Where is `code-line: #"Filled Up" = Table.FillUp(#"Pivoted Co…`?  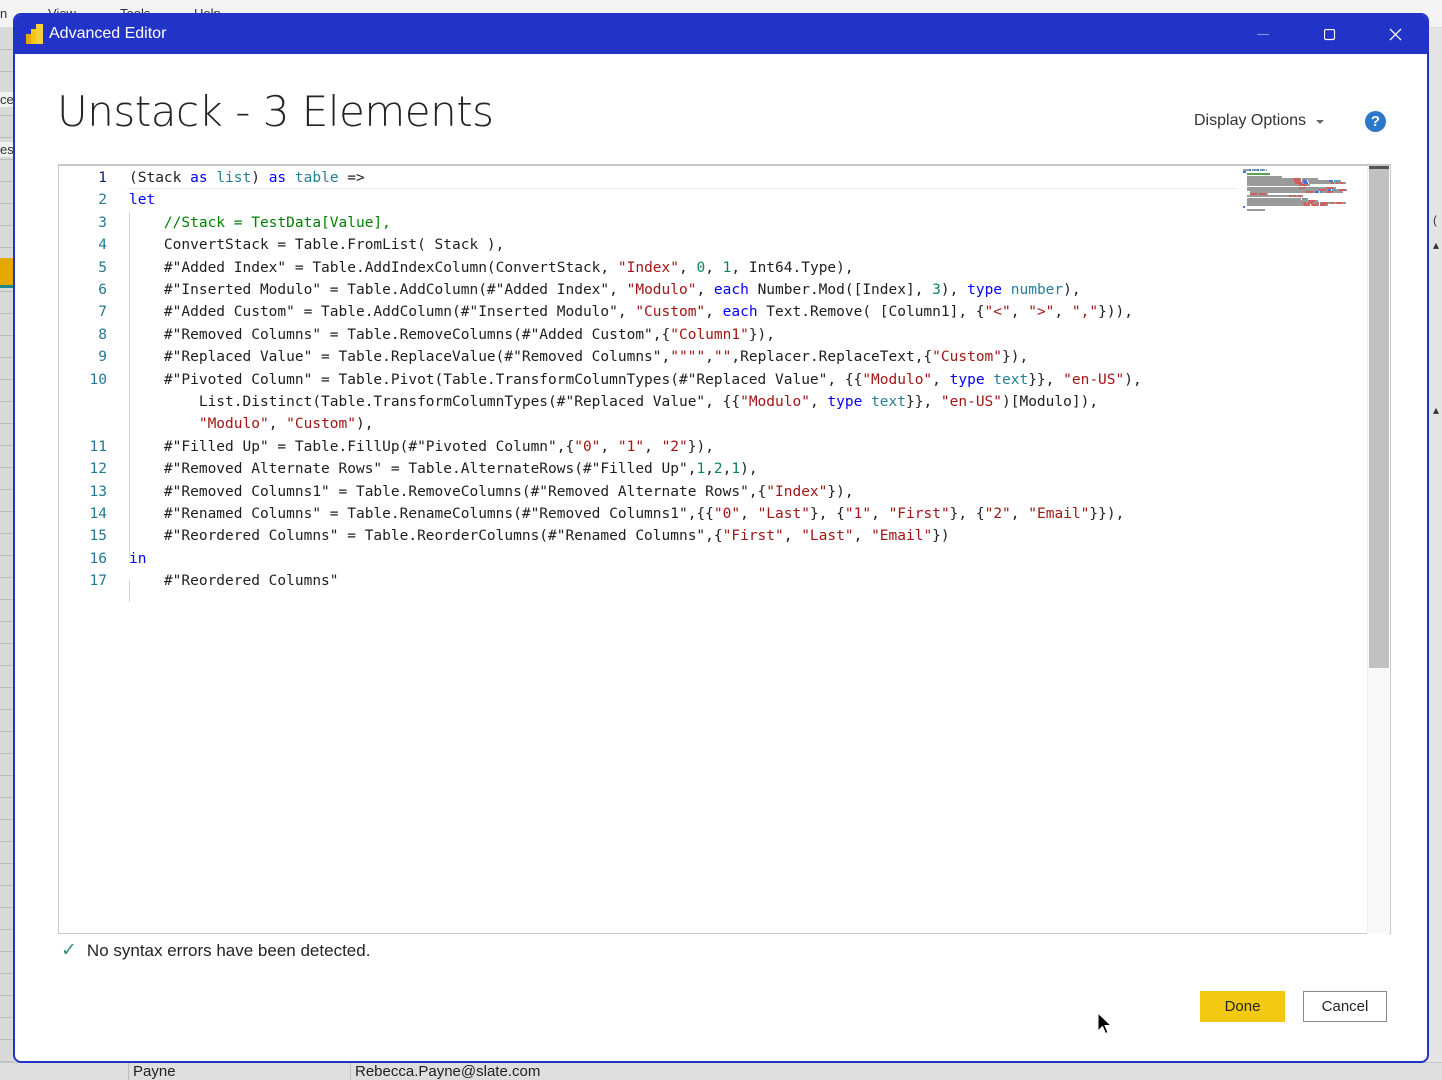 code-line: #"Filled Up" = Table.FillUp(#"Pivoted Co… is located at coordinates (421, 447).